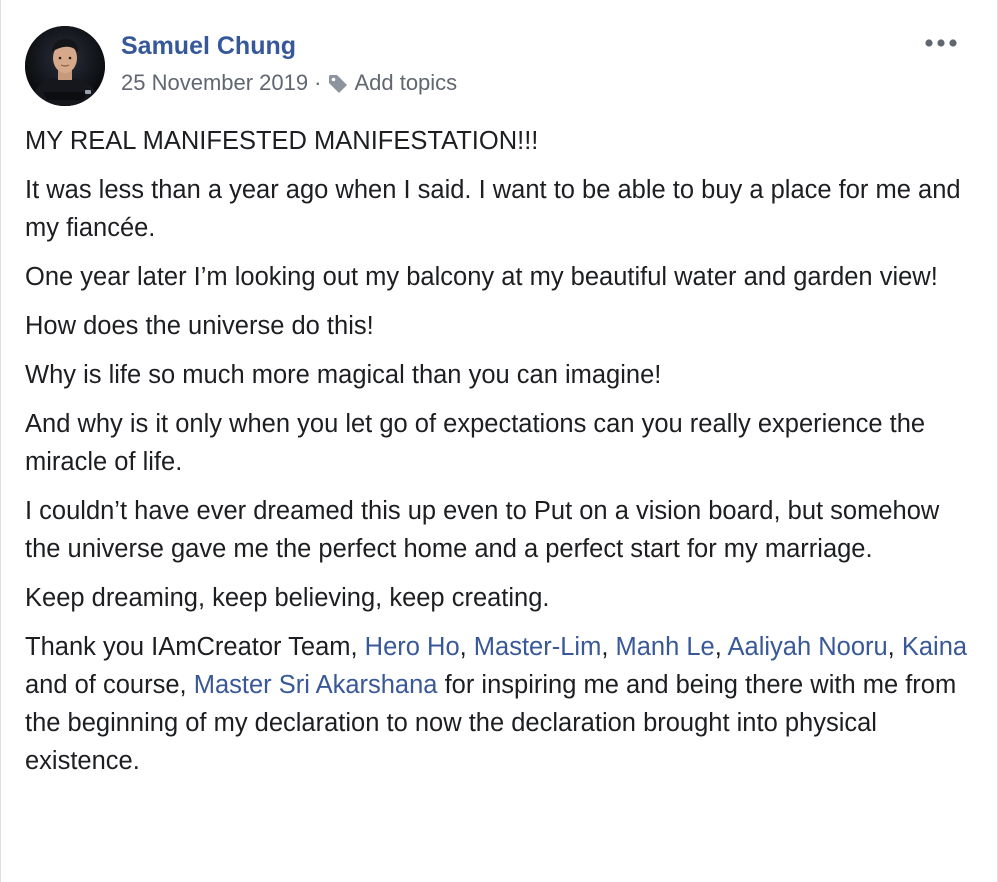 The width and height of the screenshot is (998, 882). I want to click on avatar-image, so click(65, 66).